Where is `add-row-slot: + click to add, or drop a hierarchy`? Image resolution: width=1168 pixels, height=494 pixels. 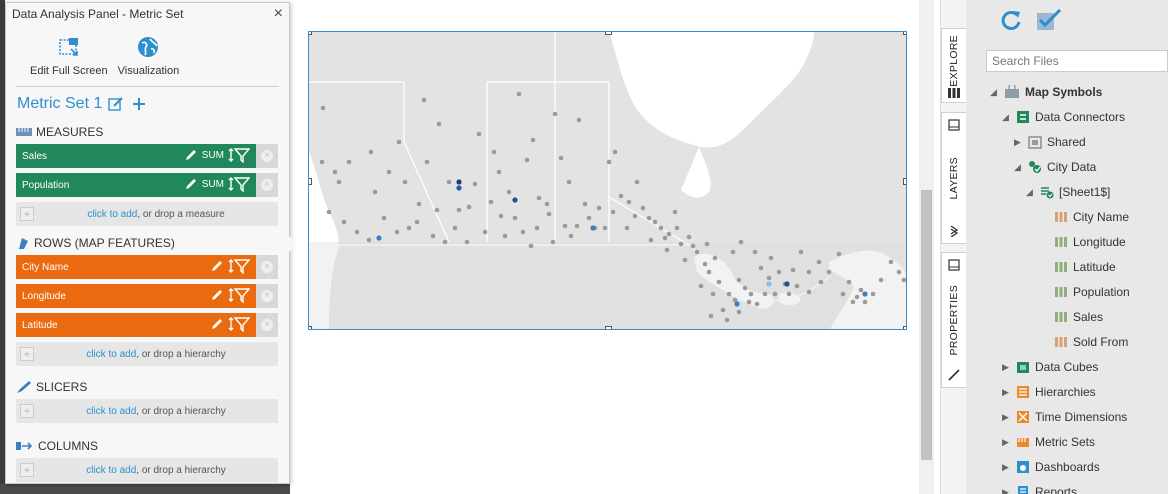 add-row-slot: + click to add, or drop a hierarchy is located at coordinates (147, 354).